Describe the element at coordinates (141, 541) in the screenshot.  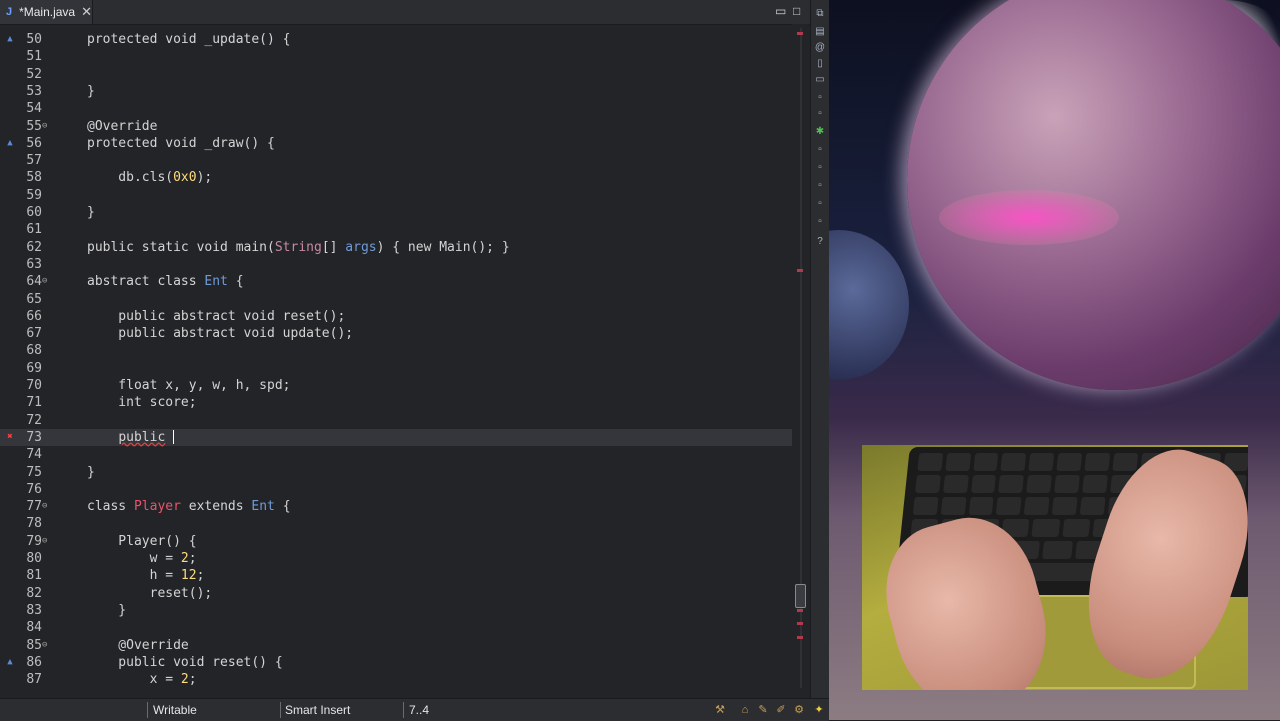
I see `code-text: Player() {` at that location.